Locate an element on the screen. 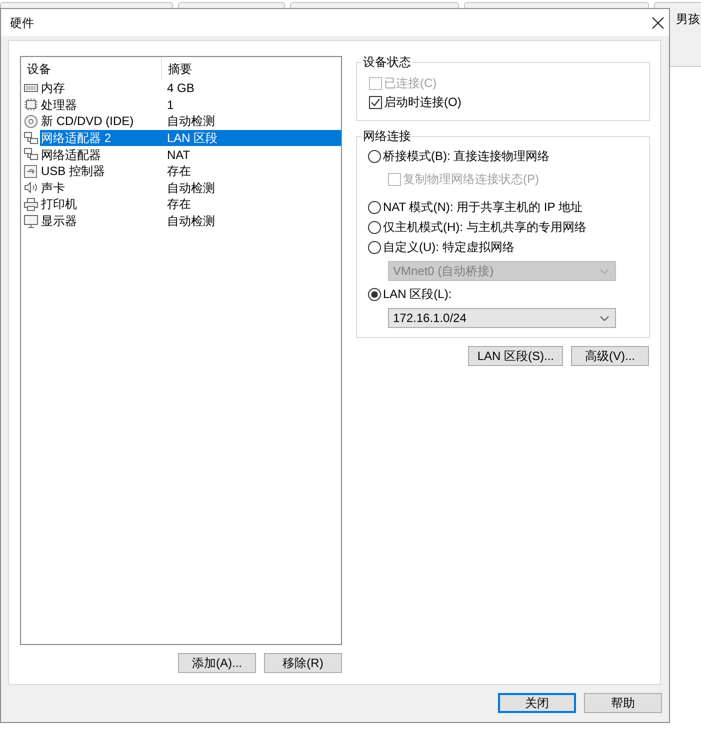 This screenshot has height=731, width=701. device-name: 网络适配器 is located at coordinates (71, 155).